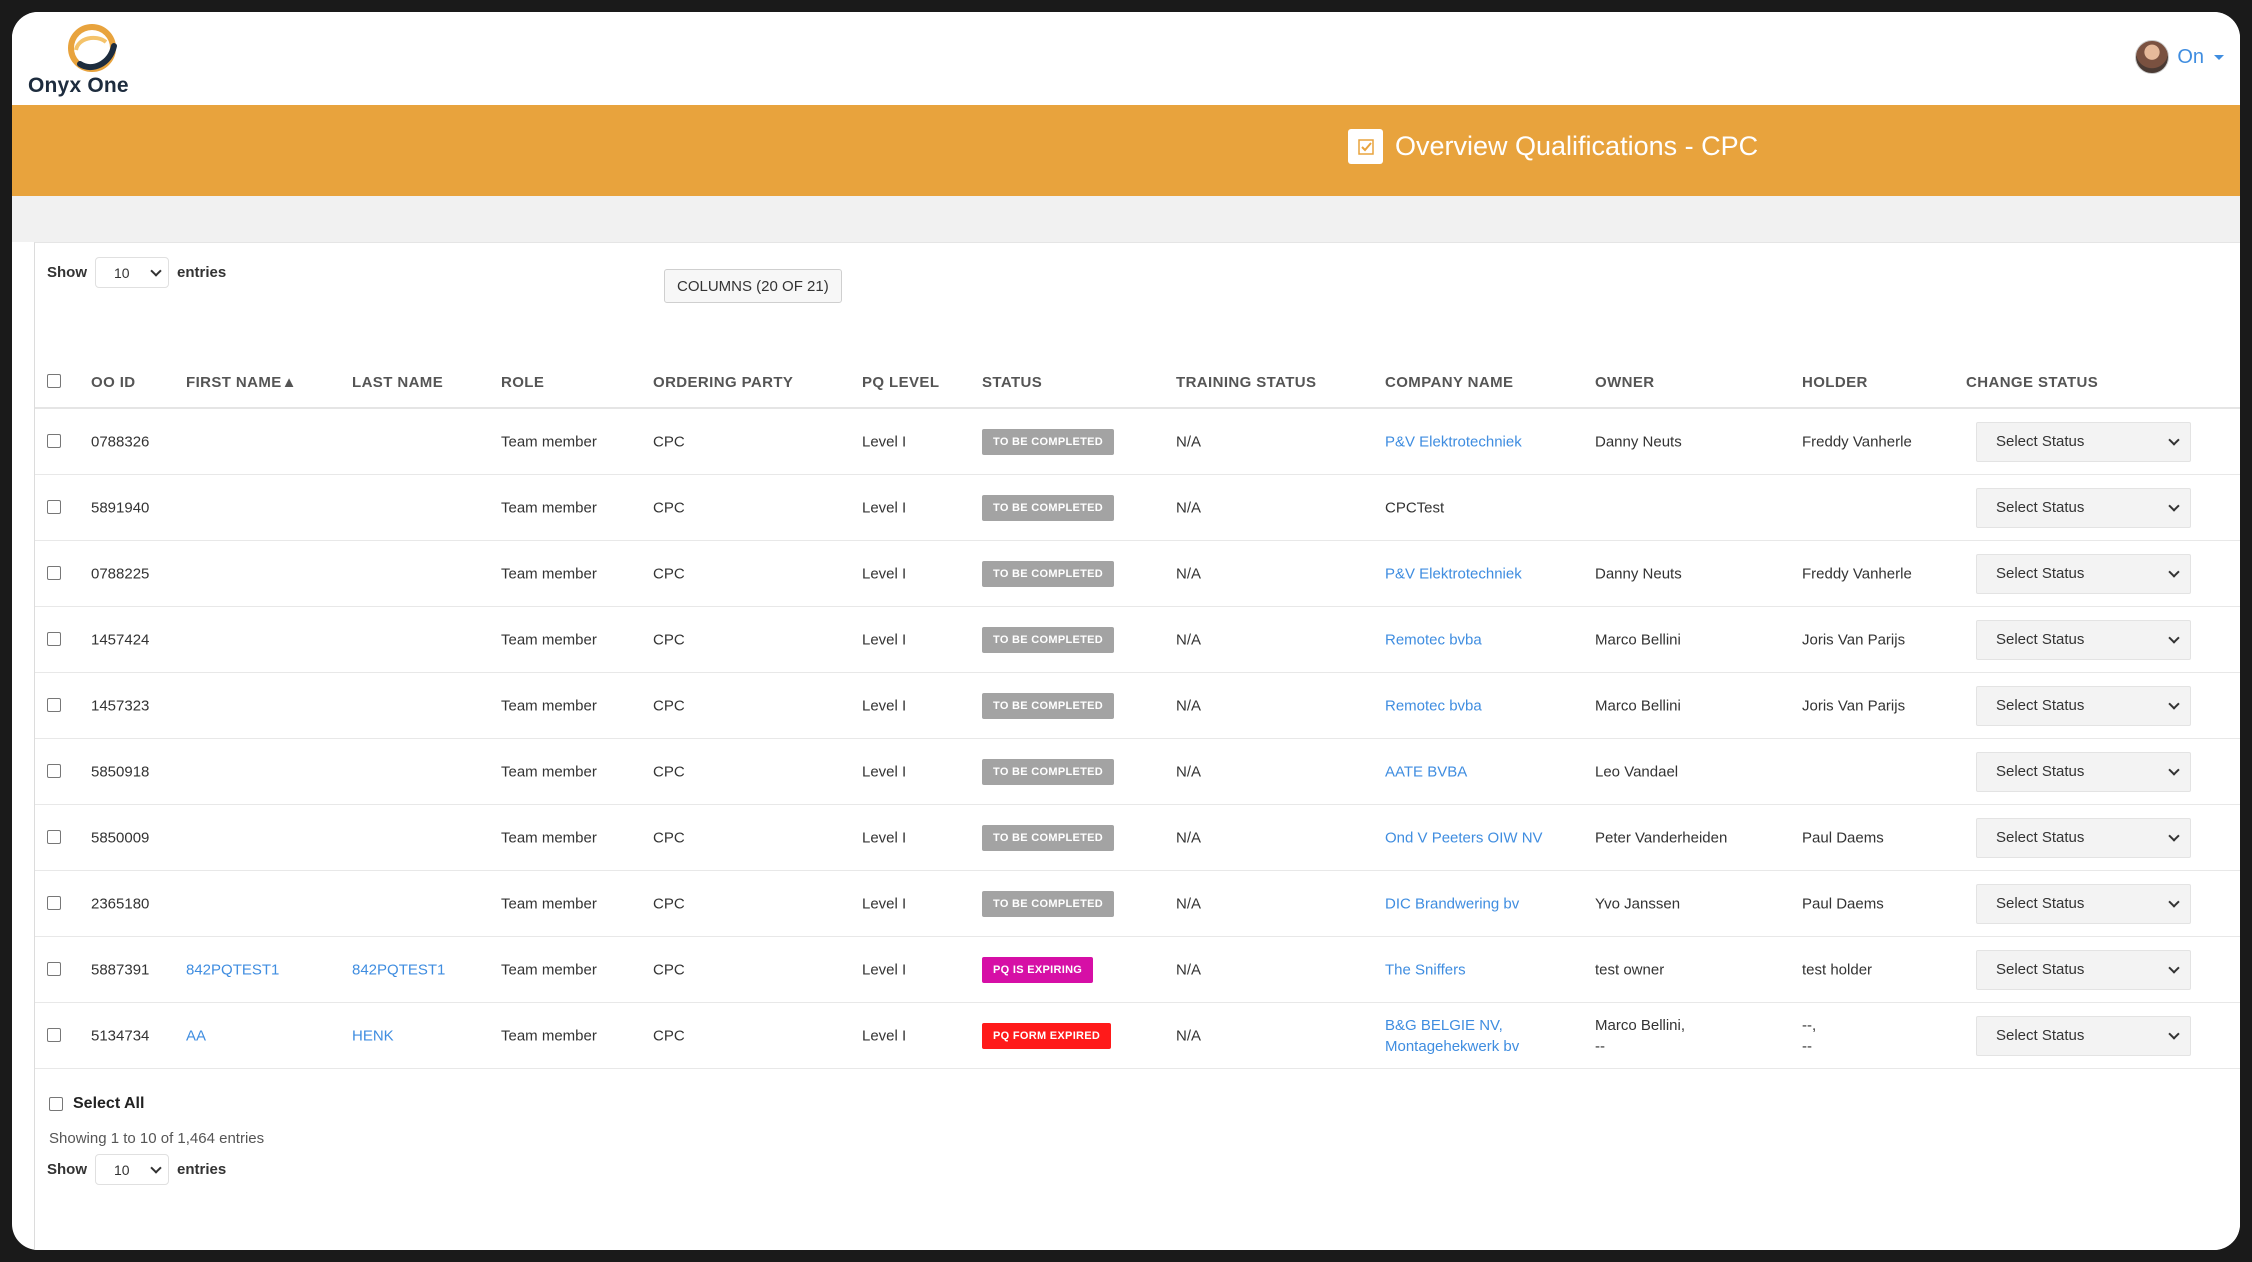 The image size is (2252, 1262). I want to click on company-name-cell-text: Ond V Peeters OIW NV, so click(1464, 837).